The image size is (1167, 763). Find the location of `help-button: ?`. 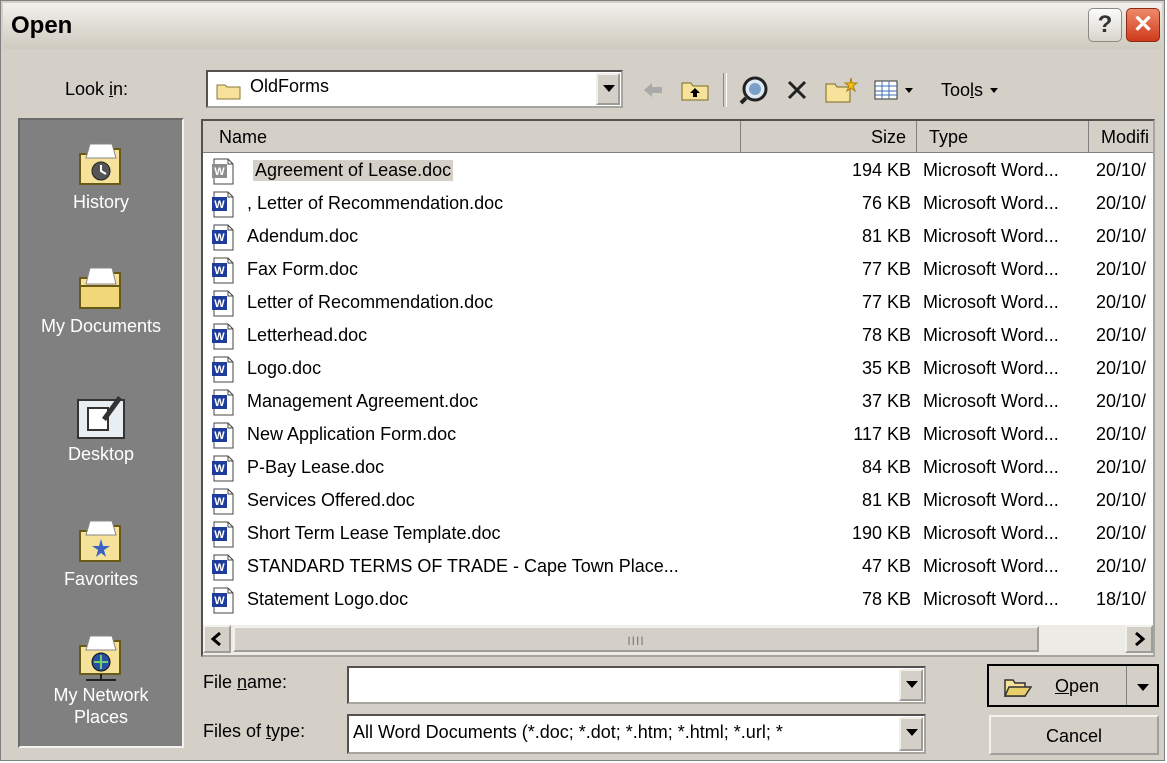

help-button: ? is located at coordinates (1105, 25).